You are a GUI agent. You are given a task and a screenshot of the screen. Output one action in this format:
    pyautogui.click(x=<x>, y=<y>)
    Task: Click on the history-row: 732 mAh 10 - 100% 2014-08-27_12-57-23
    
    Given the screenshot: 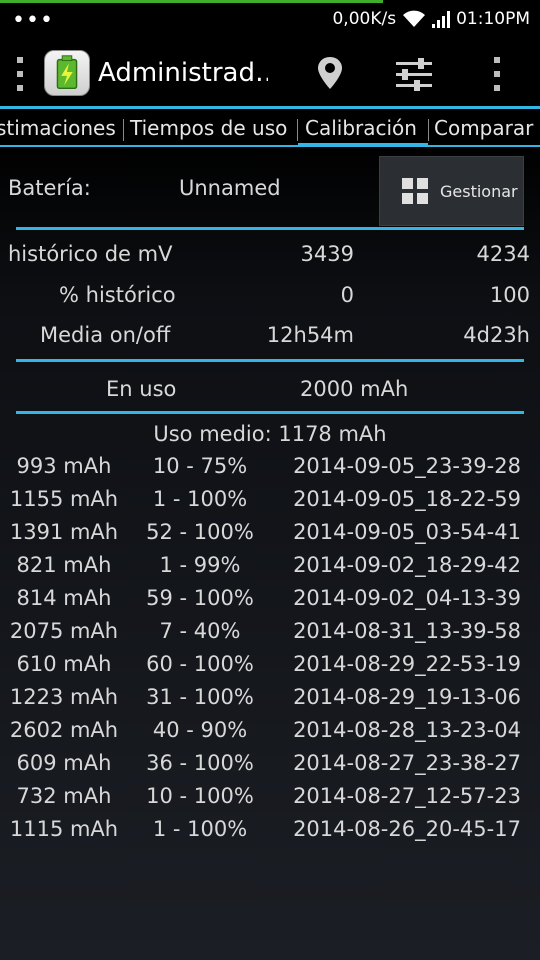 What is the action you would take?
    pyautogui.click(x=270, y=800)
    